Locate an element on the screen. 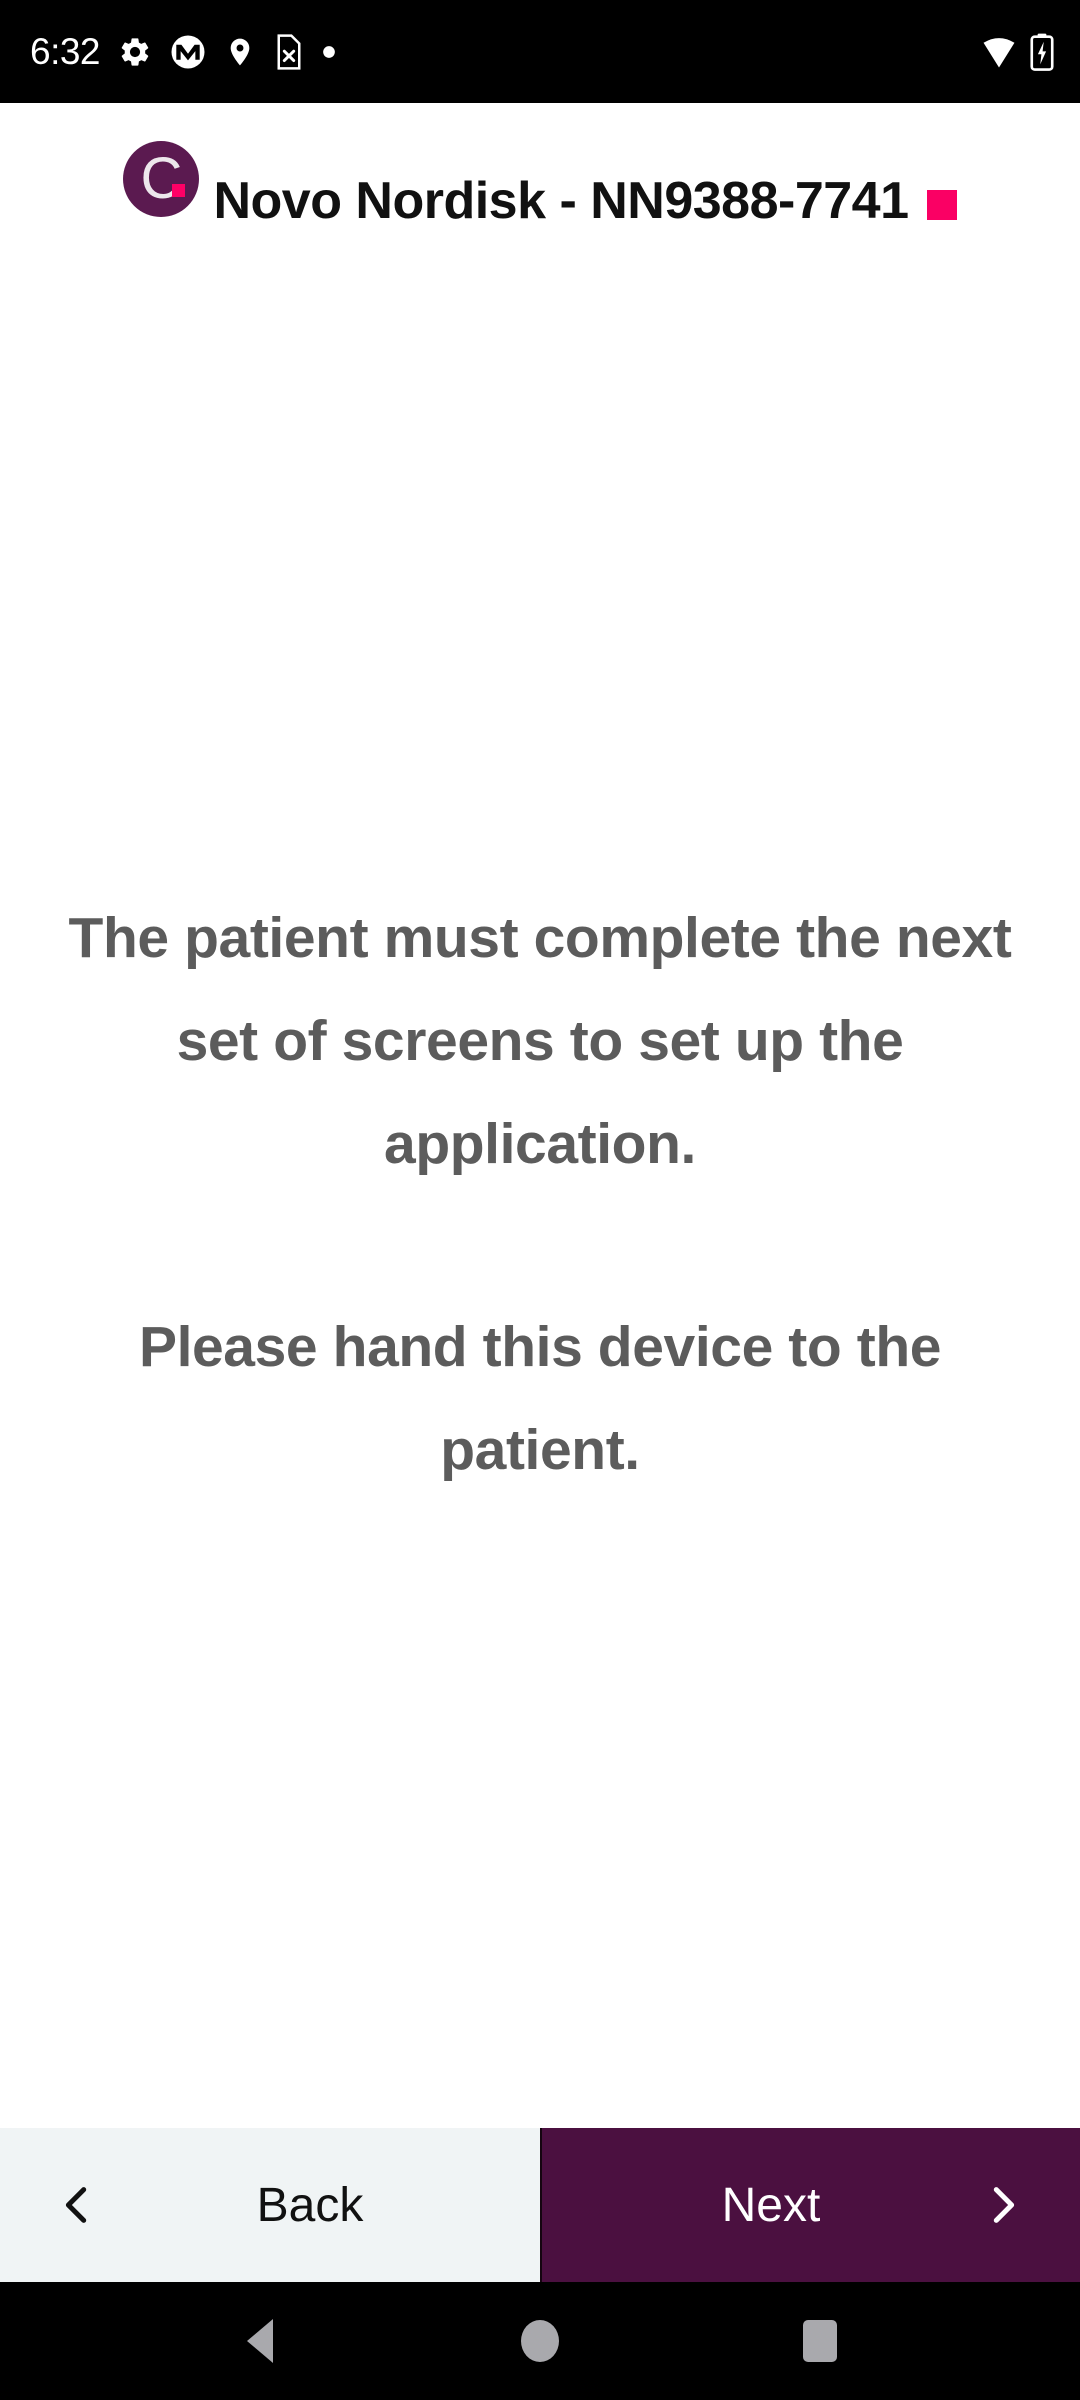 Image resolution: width=1080 pixels, height=2400 pixels. circle-home-icon is located at coordinates (540, 2341).